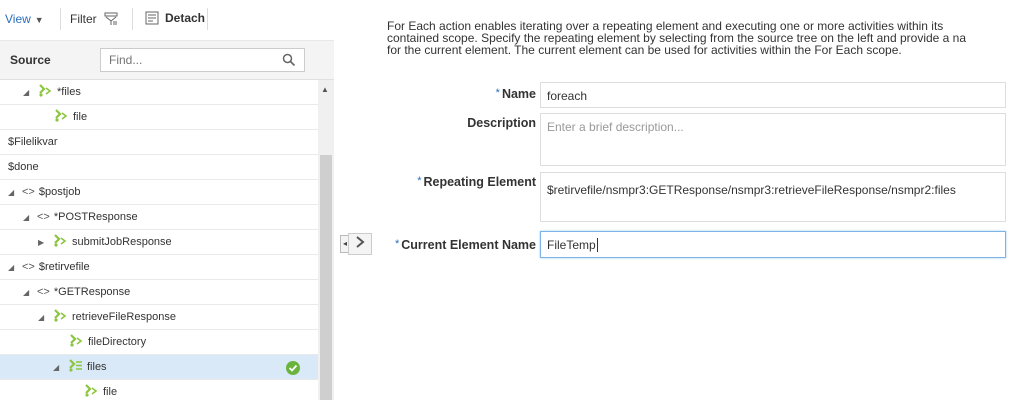 The height and width of the screenshot is (400, 1009). I want to click on tree-row: ◢ retrieveFileResponse, so click(159, 317).